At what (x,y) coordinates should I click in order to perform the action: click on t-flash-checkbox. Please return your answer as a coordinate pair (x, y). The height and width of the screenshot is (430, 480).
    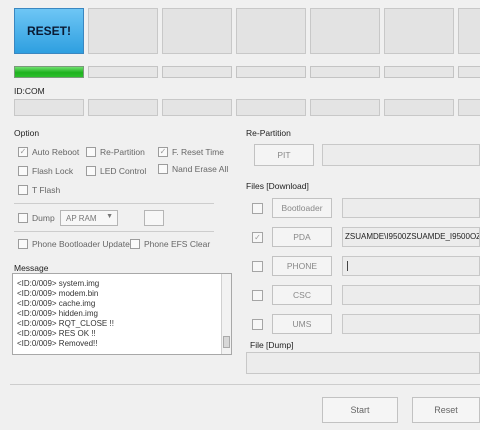
    Looking at the image, I should click on (23, 190).